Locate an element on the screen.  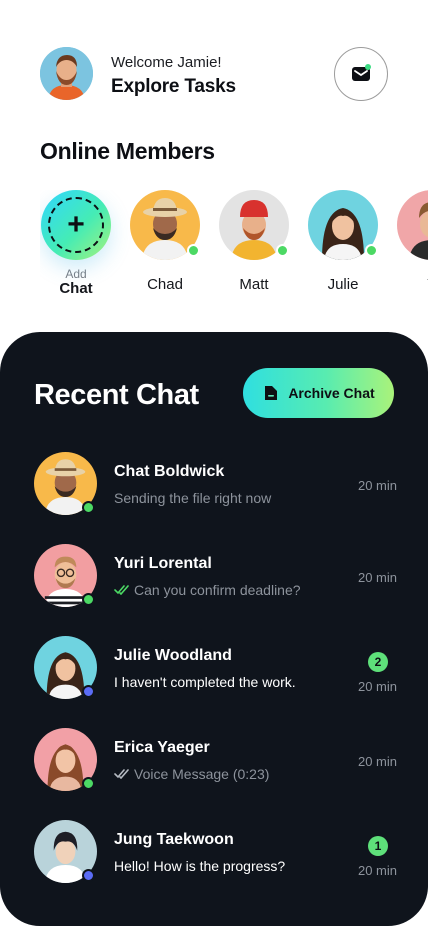
chat-message: Can you confirm deadline? is located at coordinates (217, 590).